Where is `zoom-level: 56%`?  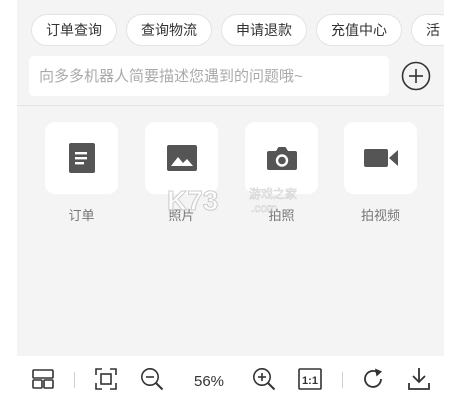 zoom-level: 56% is located at coordinates (209, 381).